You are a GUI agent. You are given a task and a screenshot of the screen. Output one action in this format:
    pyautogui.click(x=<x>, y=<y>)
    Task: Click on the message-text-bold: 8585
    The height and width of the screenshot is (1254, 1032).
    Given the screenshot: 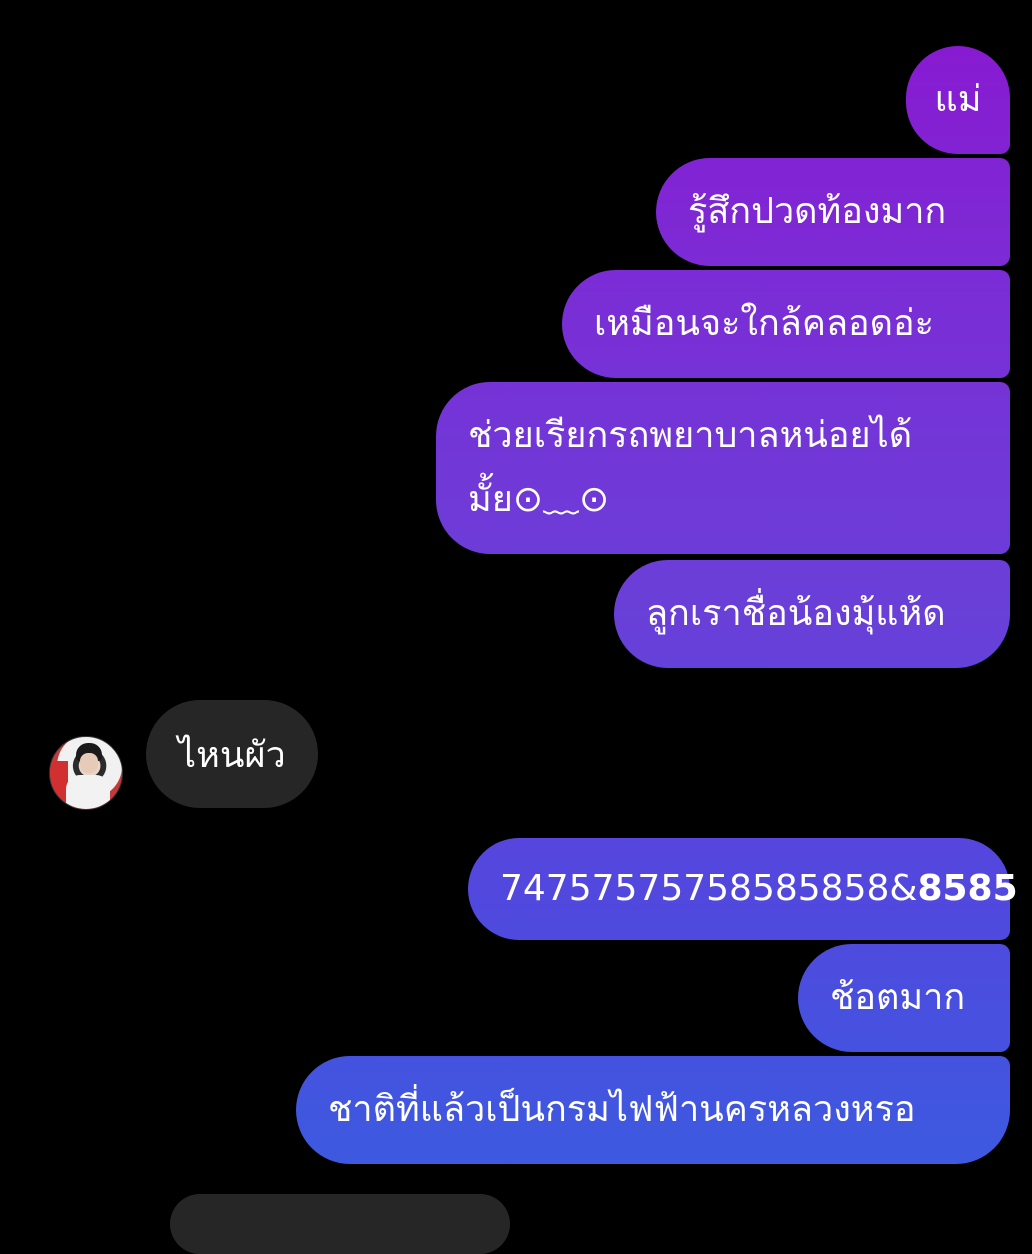 What is the action you would take?
    pyautogui.click(x=967, y=888)
    